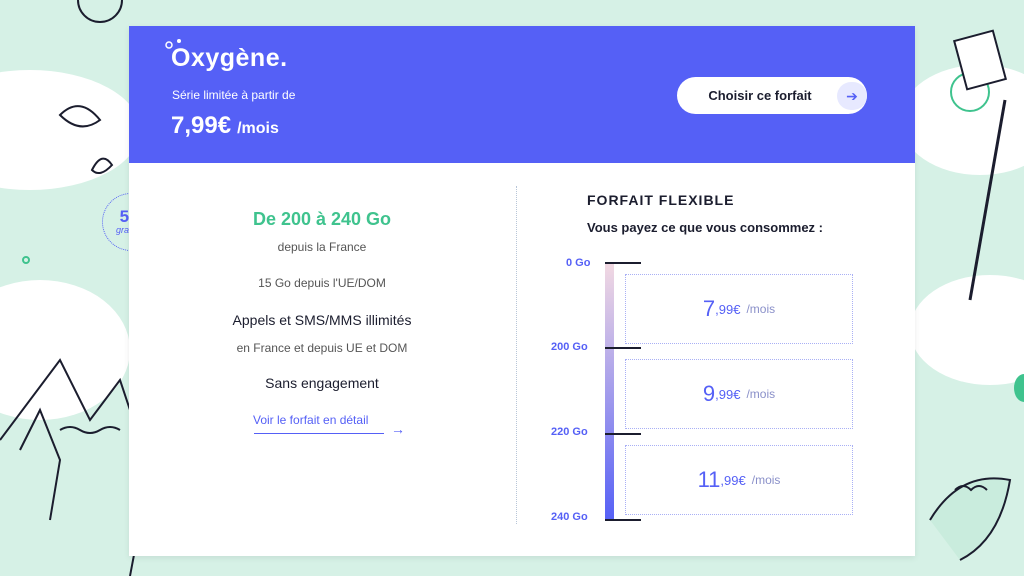 This screenshot has width=1024, height=576. I want to click on calls-origin: en France et depuis UE et DOM, so click(322, 348).